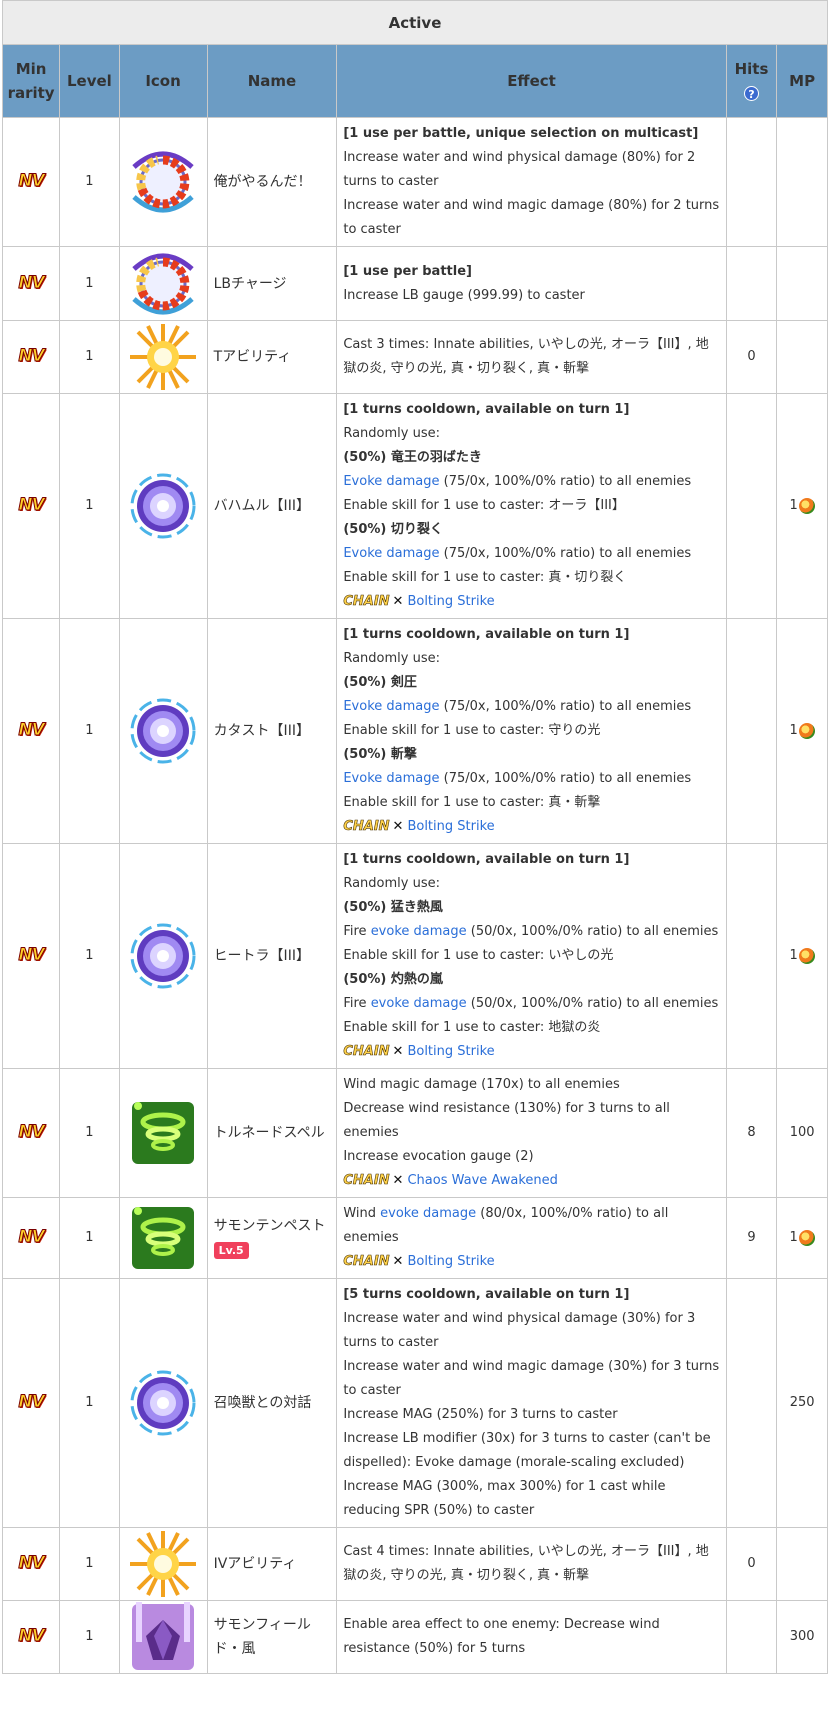 This screenshot has height=1735, width=830. Describe the element at coordinates (261, 956) in the screenshot. I see `skill-name: ヒートラ【III】` at that location.